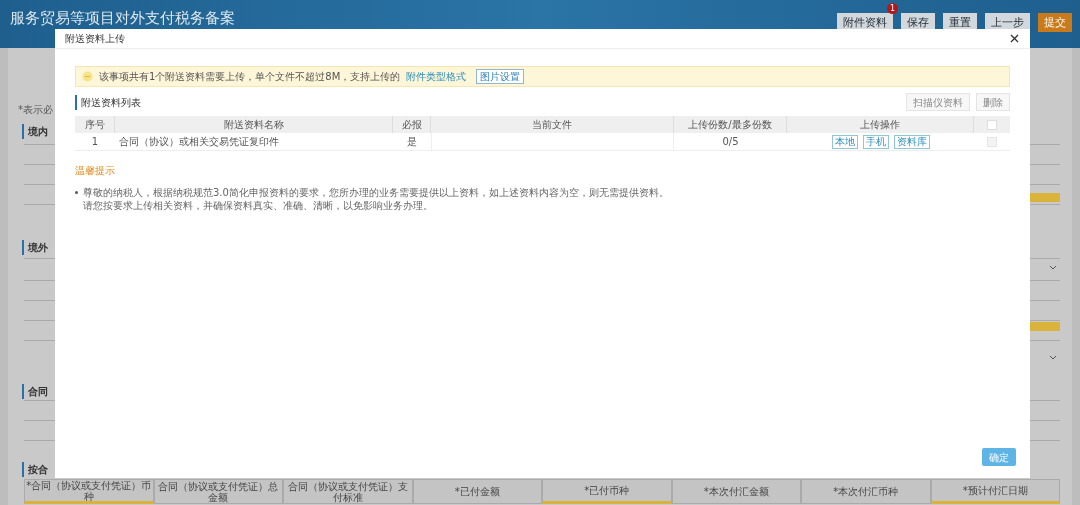 Image resolution: width=1080 pixels, height=505 pixels. What do you see at coordinates (35, 131) in the screenshot?
I see `section-heading: 境内` at bounding box center [35, 131].